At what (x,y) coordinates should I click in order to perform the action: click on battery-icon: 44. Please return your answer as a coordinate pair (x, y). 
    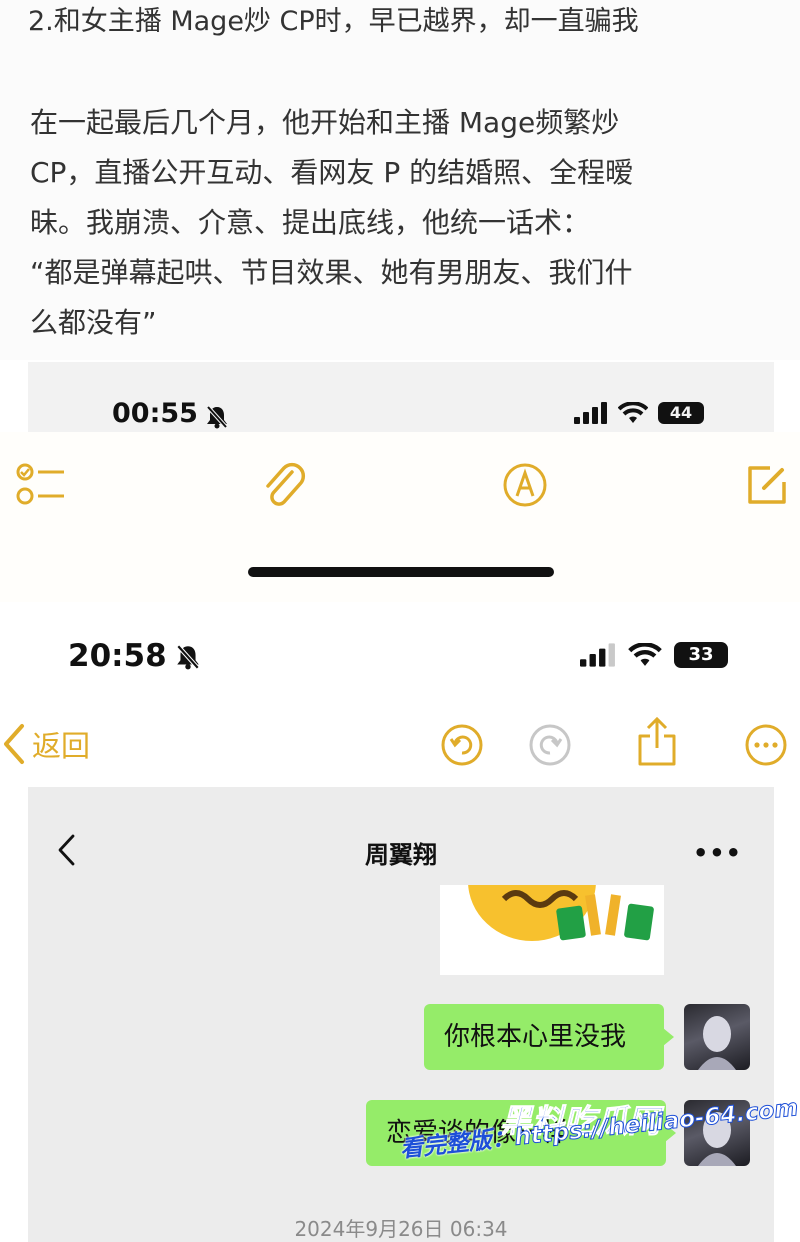
    Looking at the image, I should click on (681, 413).